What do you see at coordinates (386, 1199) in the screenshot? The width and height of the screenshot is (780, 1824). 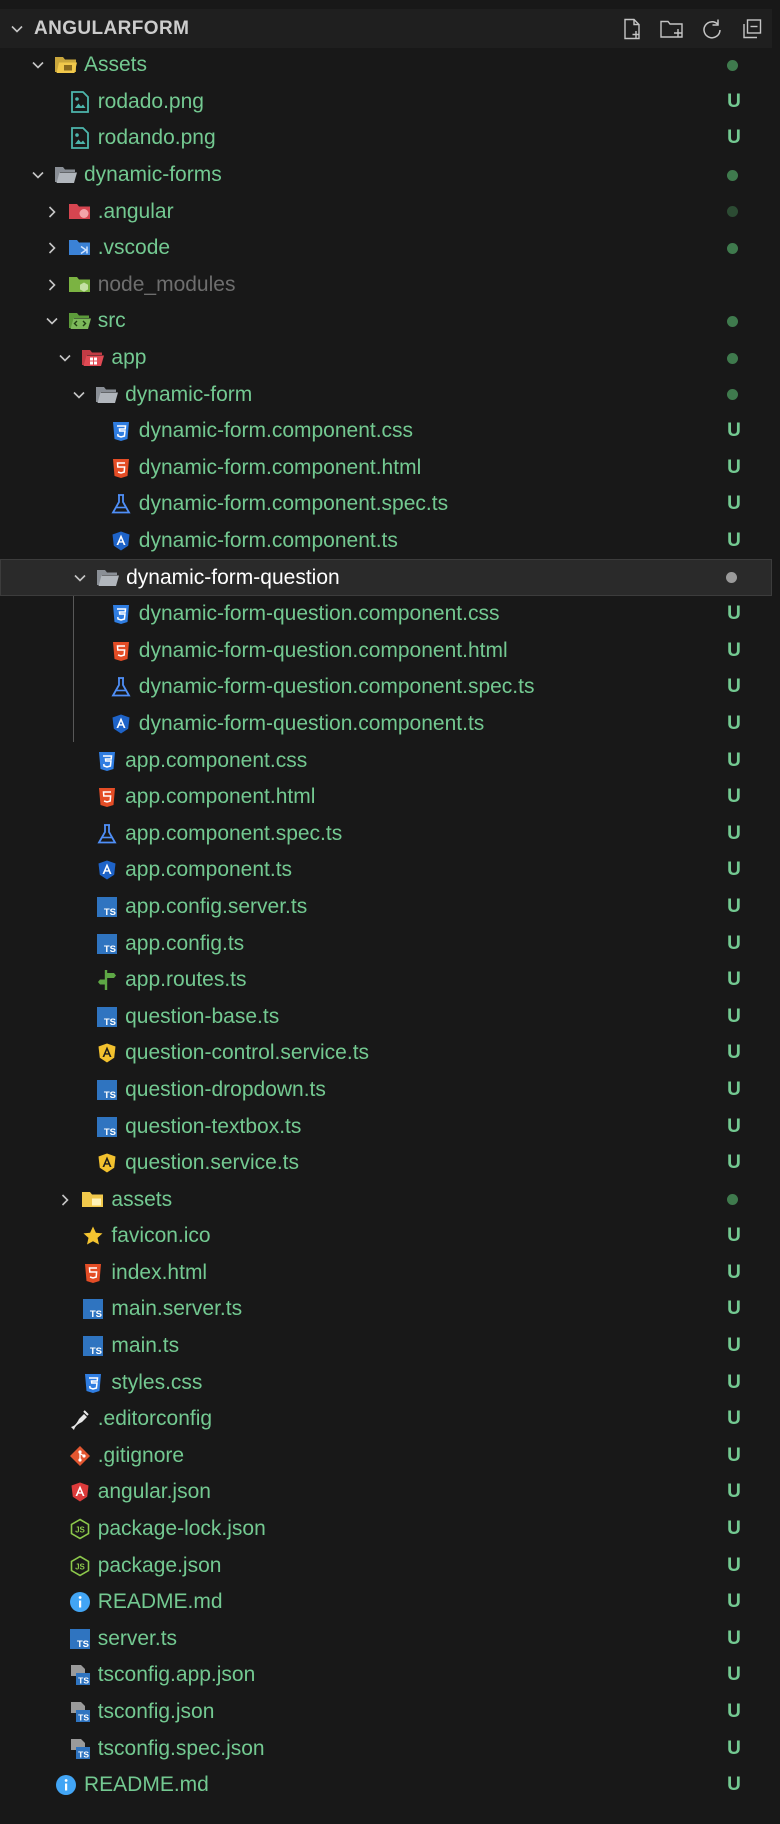 I see `tree-folder-row: assets` at bounding box center [386, 1199].